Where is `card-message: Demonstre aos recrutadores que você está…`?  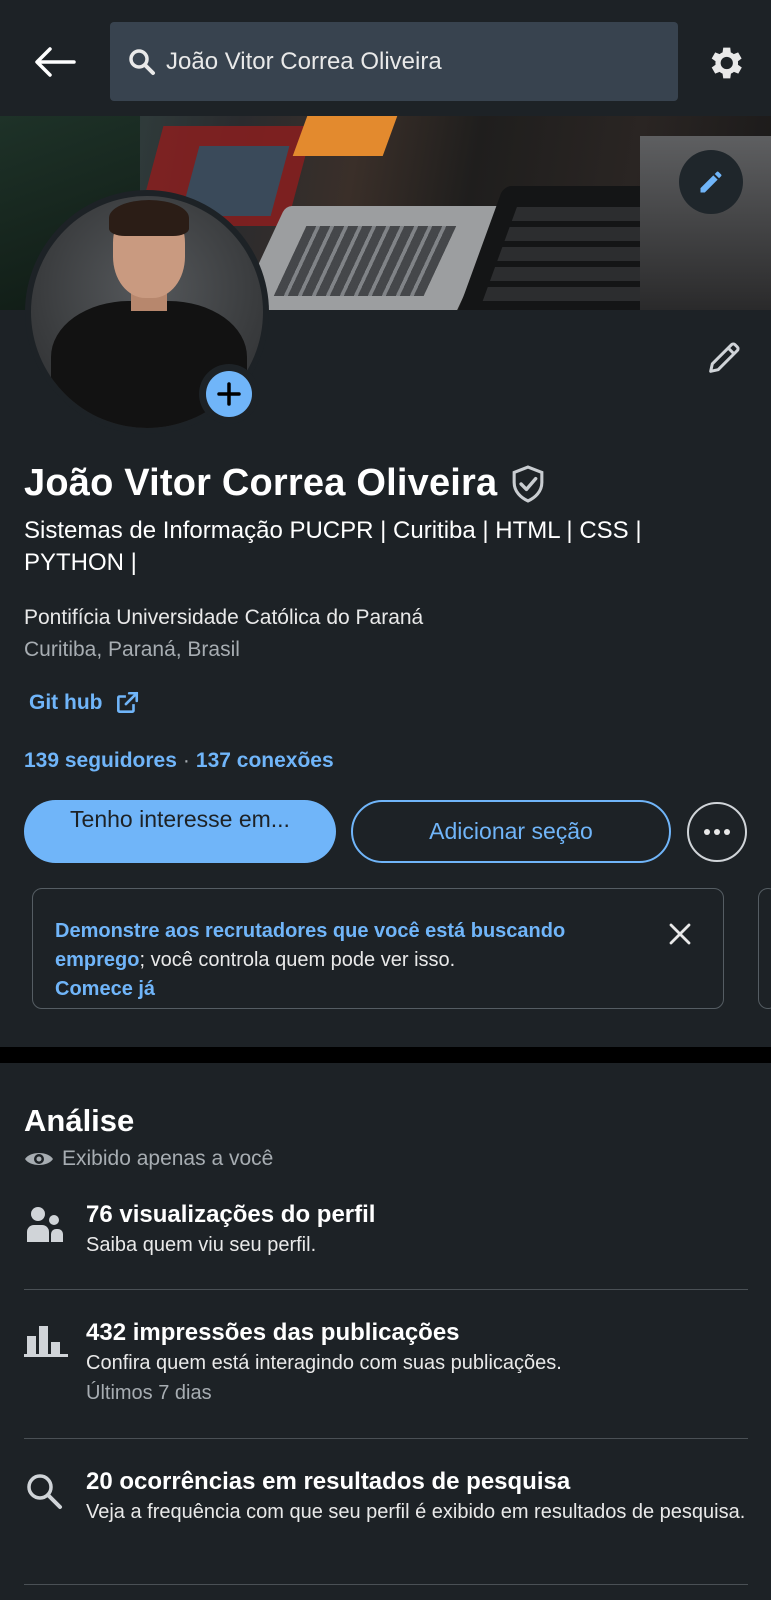 card-message: Demonstre aos recrutadores que você está… is located at coordinates (354, 946).